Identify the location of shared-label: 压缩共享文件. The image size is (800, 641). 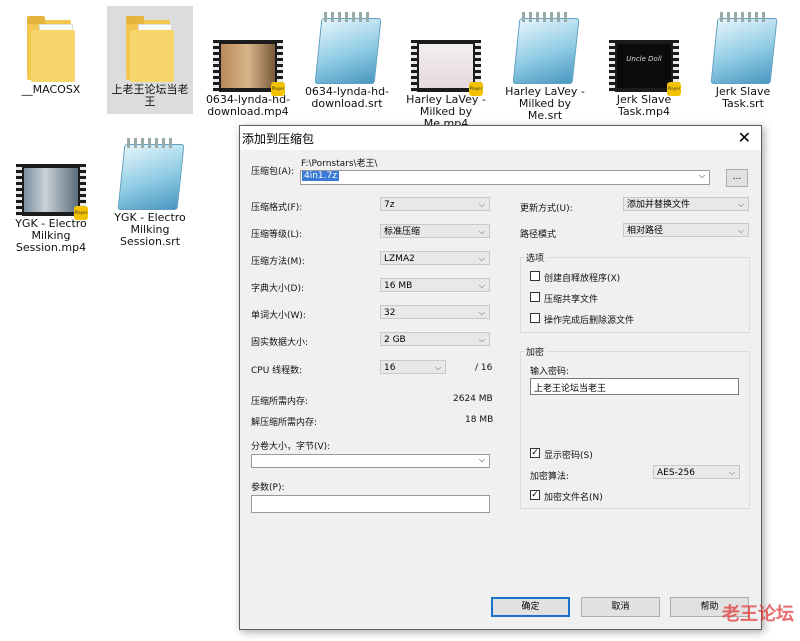
(571, 300).